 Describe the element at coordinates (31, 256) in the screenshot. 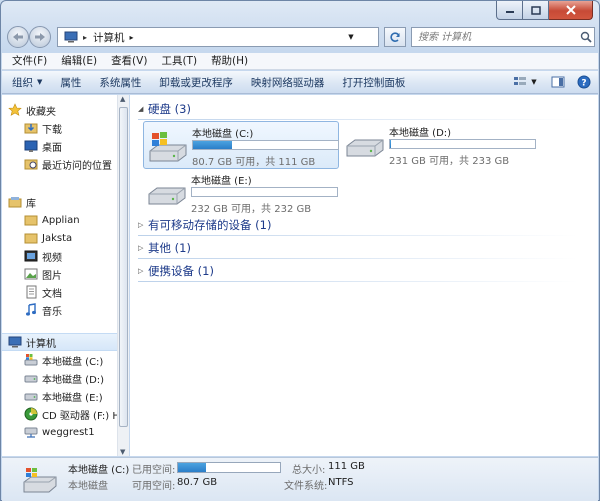

I see `video-library-icon` at that location.